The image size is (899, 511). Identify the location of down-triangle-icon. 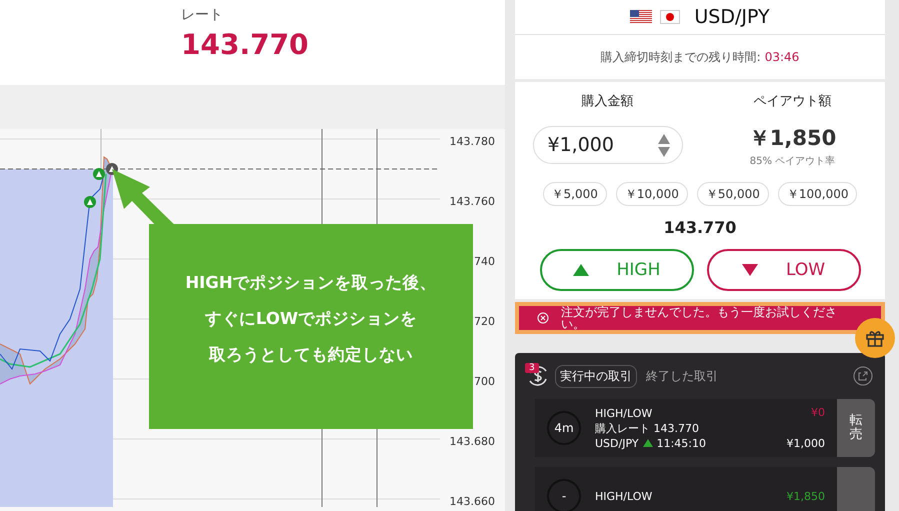
(750, 270).